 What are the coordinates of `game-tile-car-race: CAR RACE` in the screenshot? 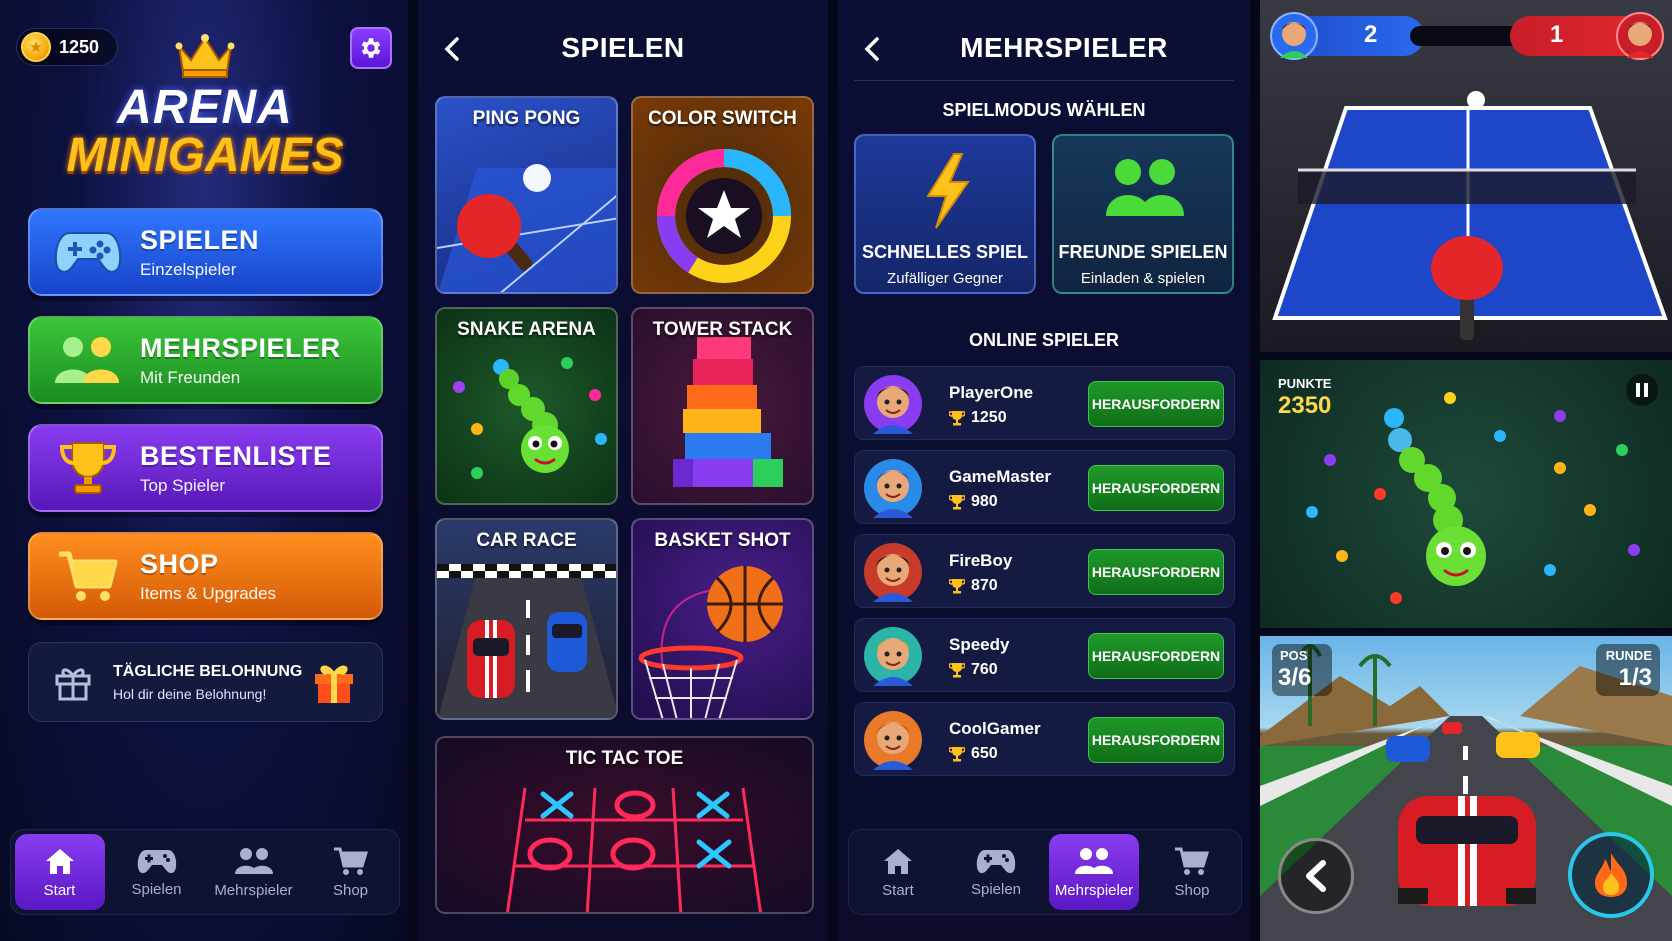 It's located at (526, 619).